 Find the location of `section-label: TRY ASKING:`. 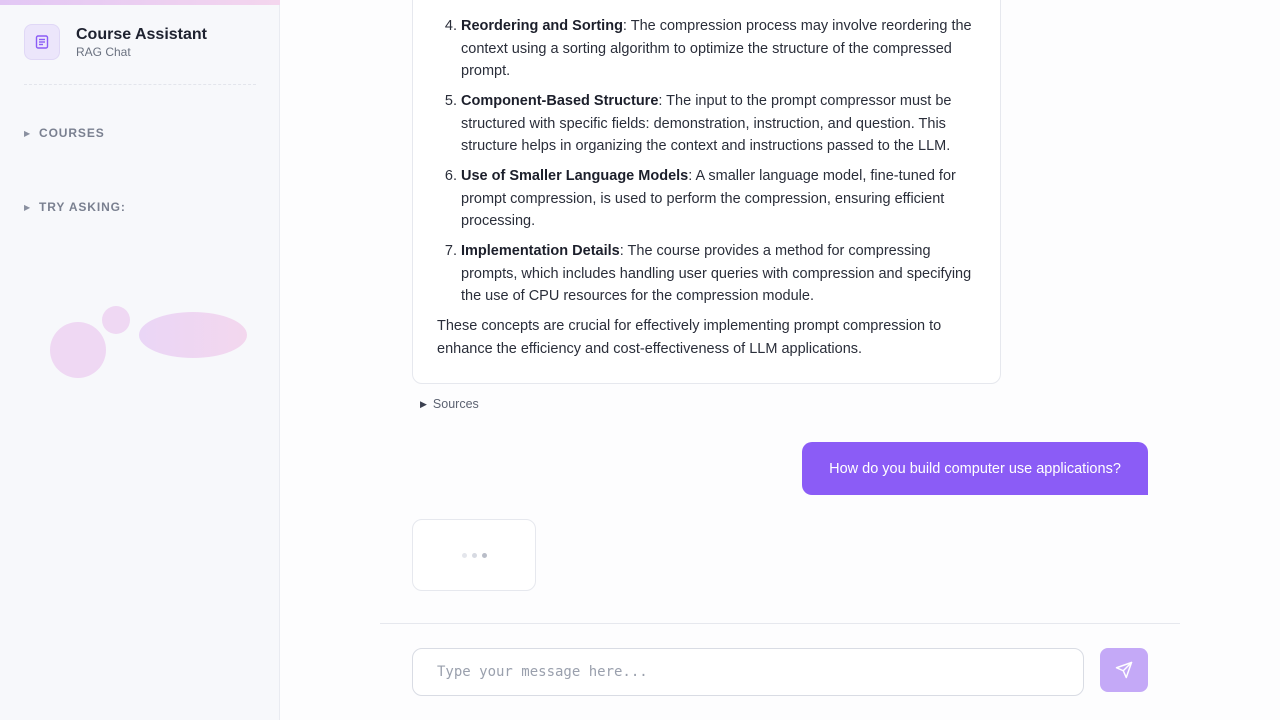

section-label: TRY ASKING: is located at coordinates (82, 207).